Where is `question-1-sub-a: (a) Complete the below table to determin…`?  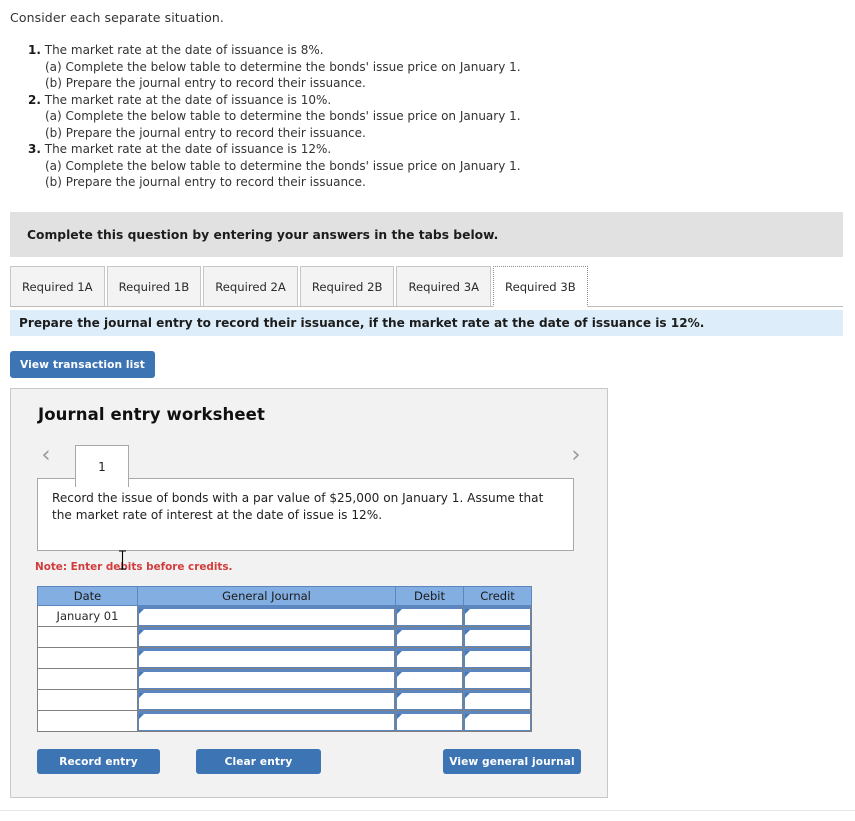
question-1-sub-a: (a) Complete the below table to determin… is located at coordinates (283, 66).